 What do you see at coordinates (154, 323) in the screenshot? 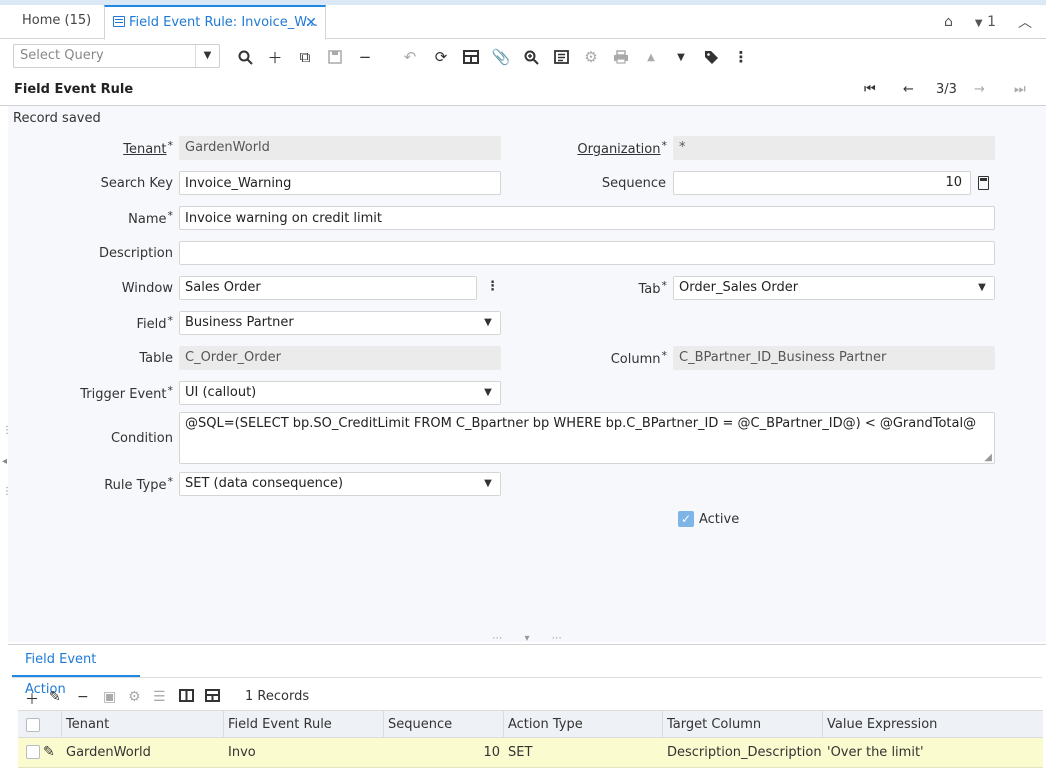
I see `field-label: Field*` at bounding box center [154, 323].